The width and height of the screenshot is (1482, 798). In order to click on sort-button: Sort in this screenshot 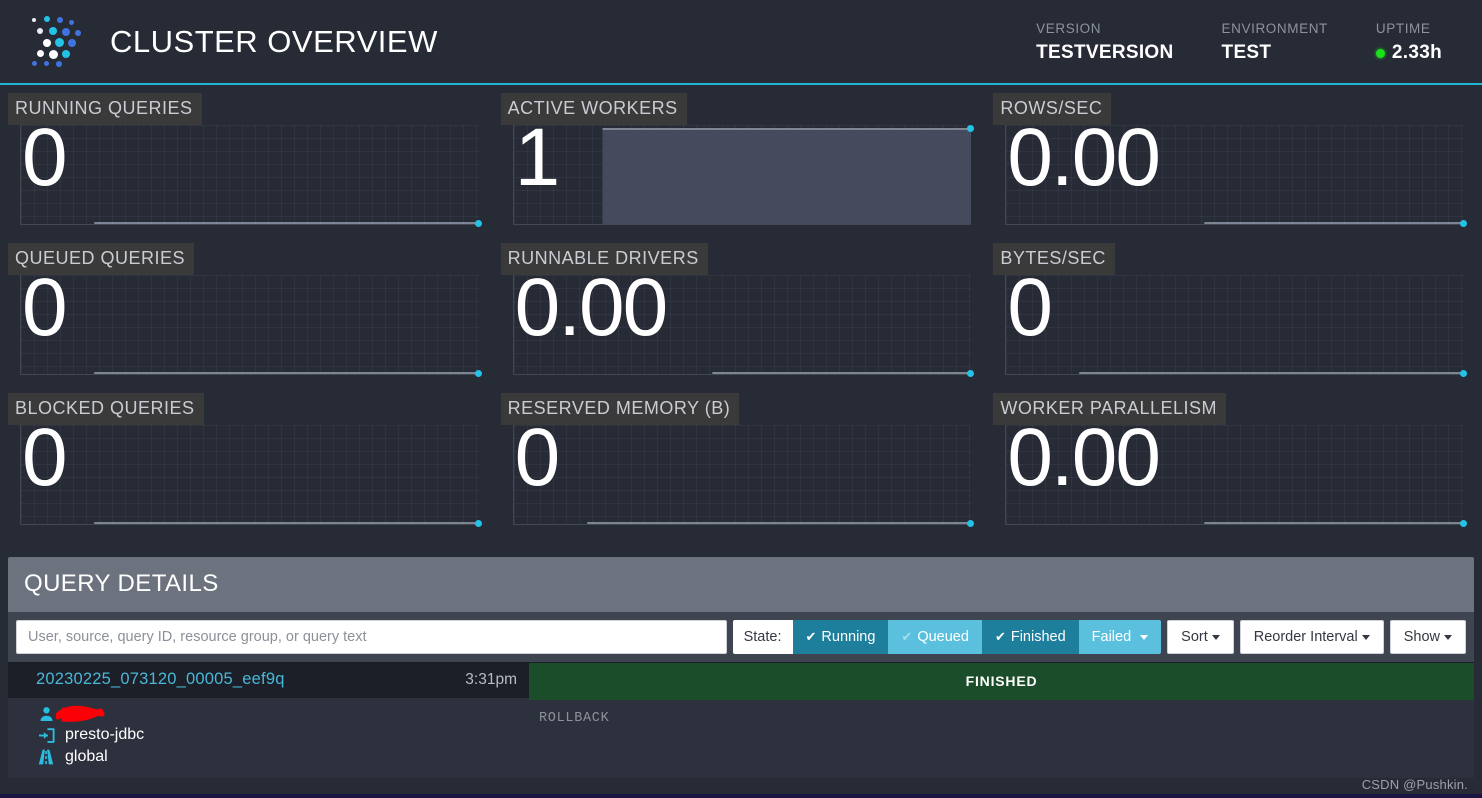, I will do `click(1200, 637)`.